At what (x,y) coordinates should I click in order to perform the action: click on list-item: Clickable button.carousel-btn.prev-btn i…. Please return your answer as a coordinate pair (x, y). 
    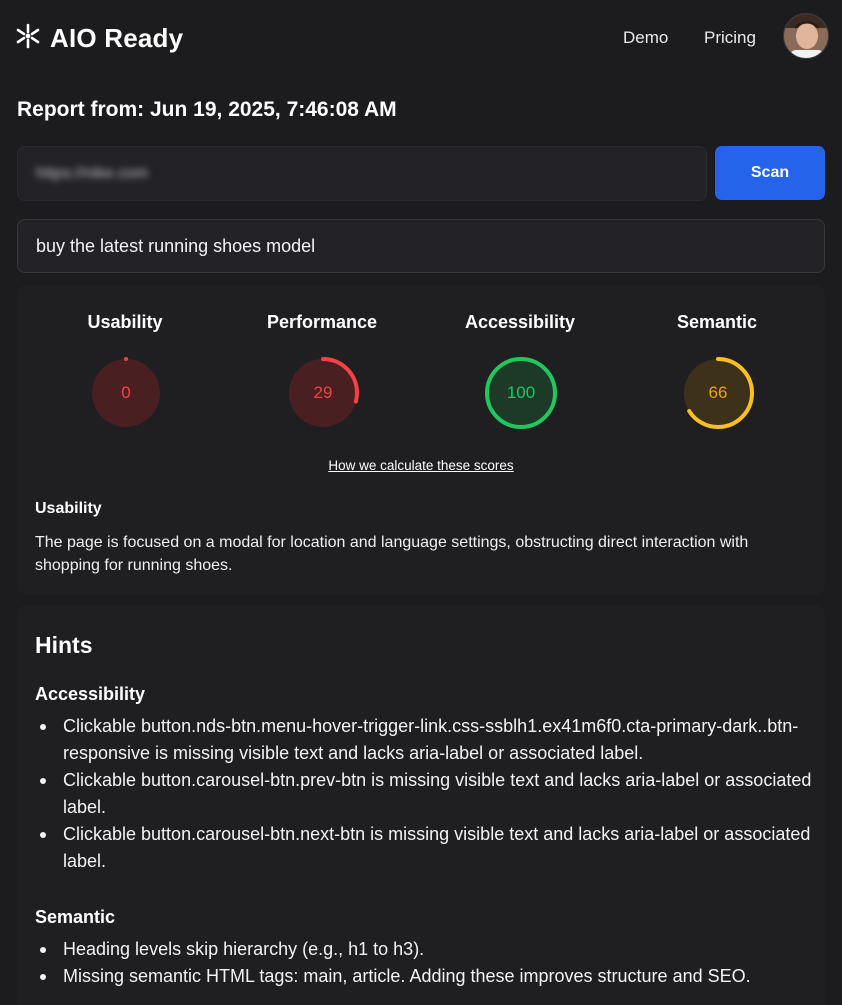
    Looking at the image, I should click on (431, 794).